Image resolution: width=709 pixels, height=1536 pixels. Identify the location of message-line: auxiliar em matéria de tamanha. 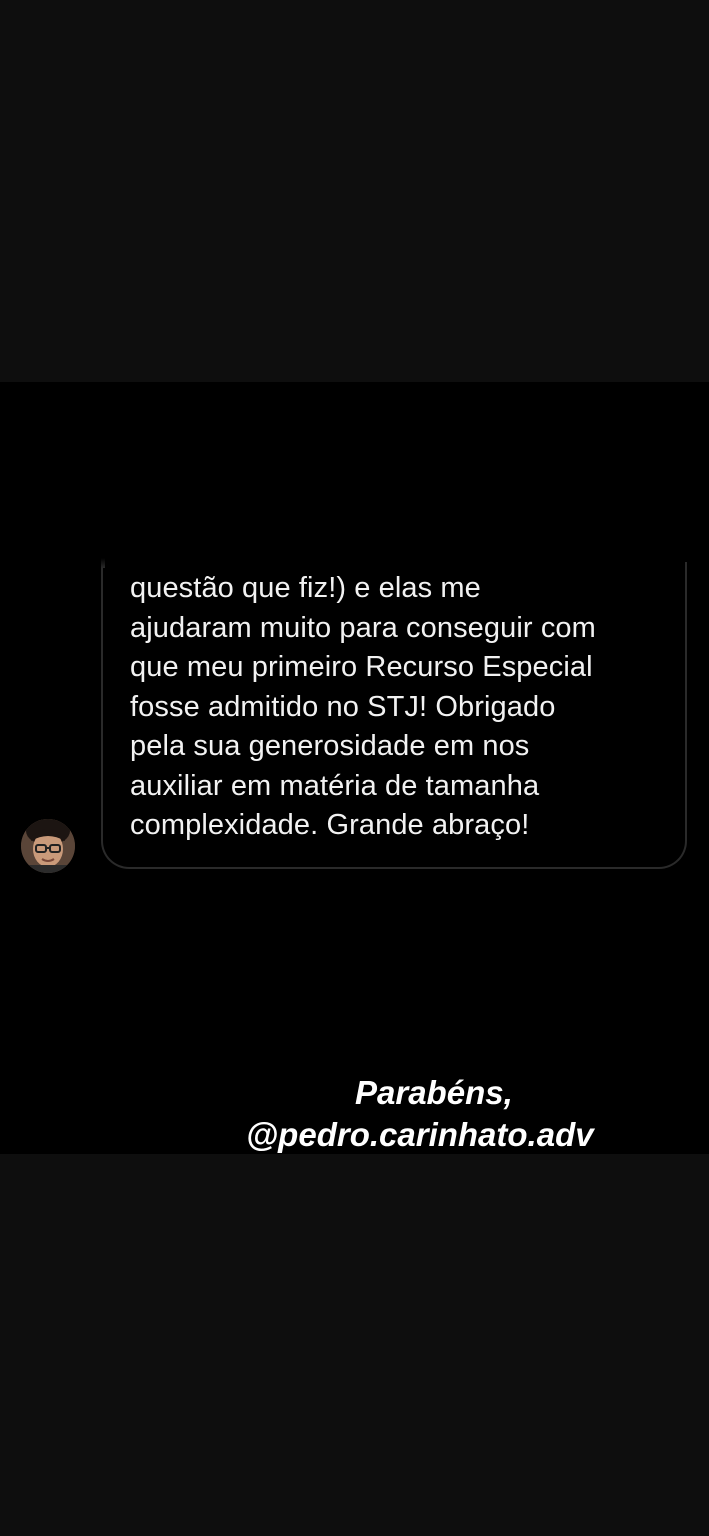
(335, 785).